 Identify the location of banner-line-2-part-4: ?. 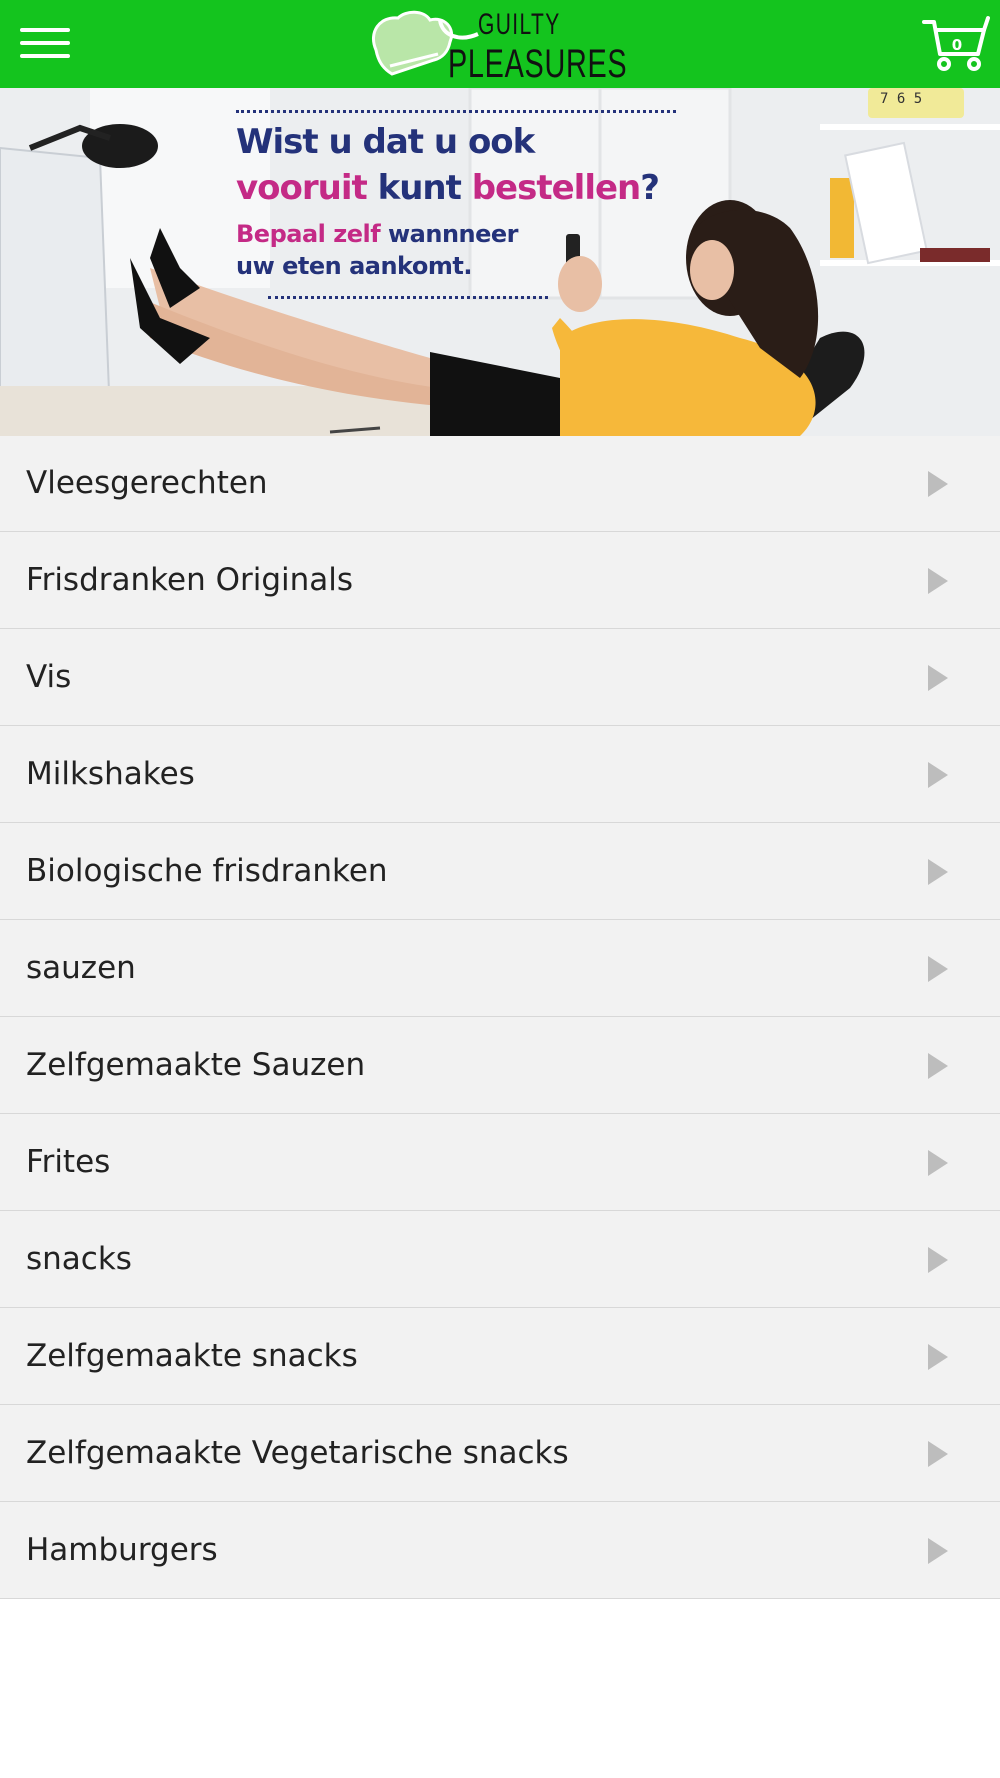
(650, 188).